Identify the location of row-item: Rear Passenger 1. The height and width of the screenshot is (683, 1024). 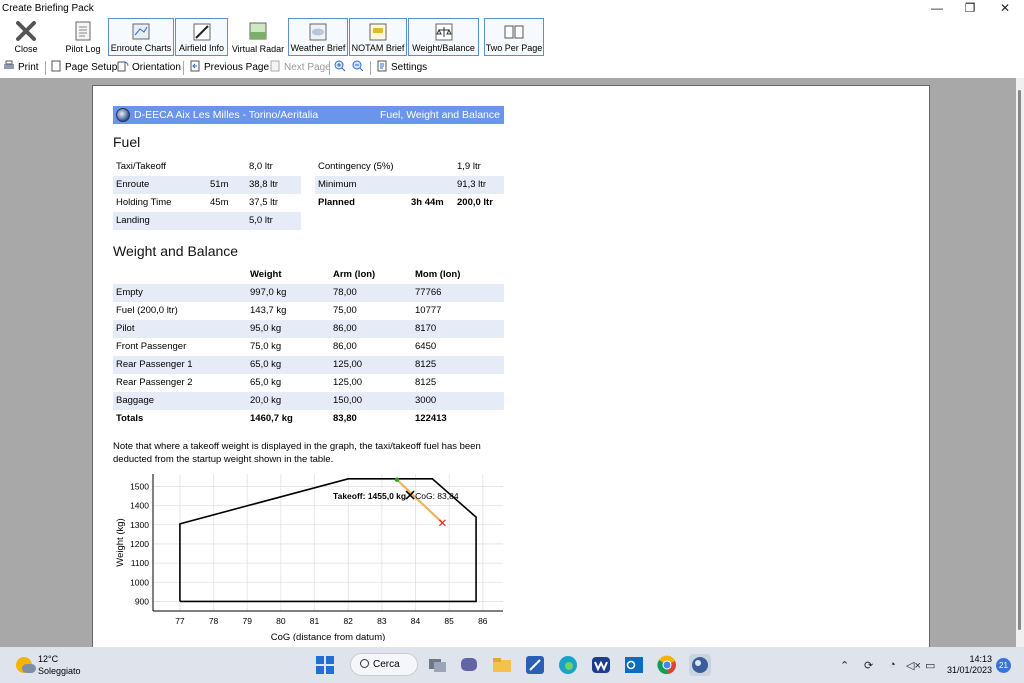
(154, 364).